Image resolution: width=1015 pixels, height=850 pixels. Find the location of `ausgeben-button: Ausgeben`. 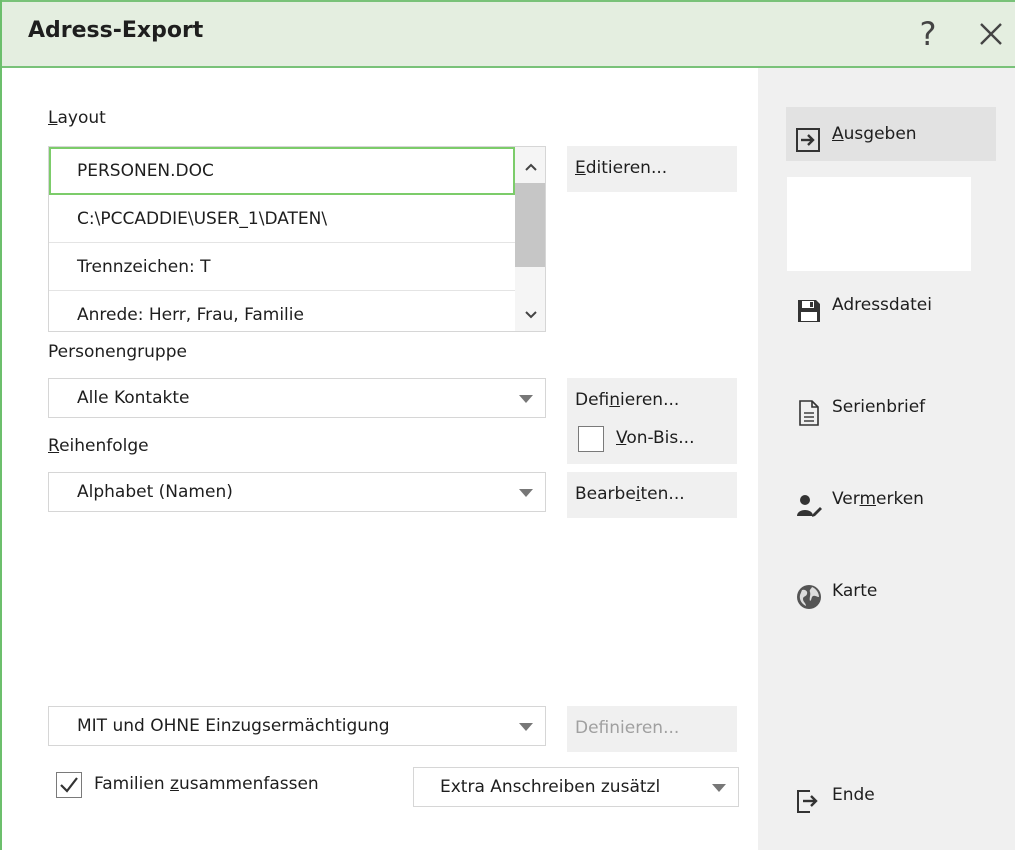

ausgeben-button: Ausgeben is located at coordinates (891, 134).